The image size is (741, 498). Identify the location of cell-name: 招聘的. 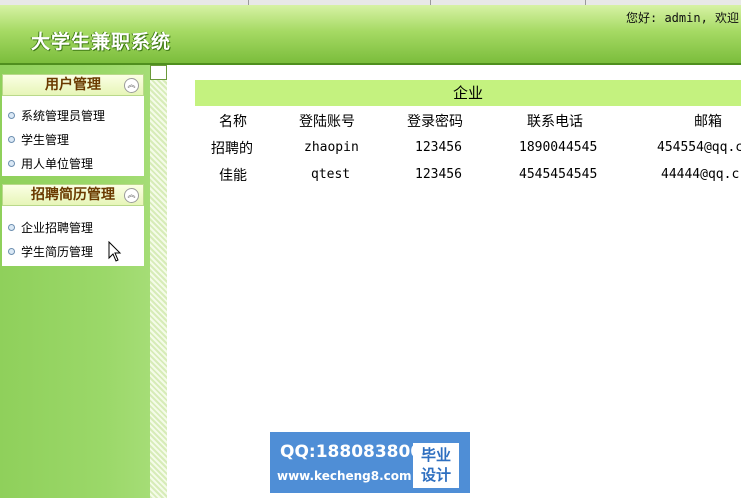
(232, 149).